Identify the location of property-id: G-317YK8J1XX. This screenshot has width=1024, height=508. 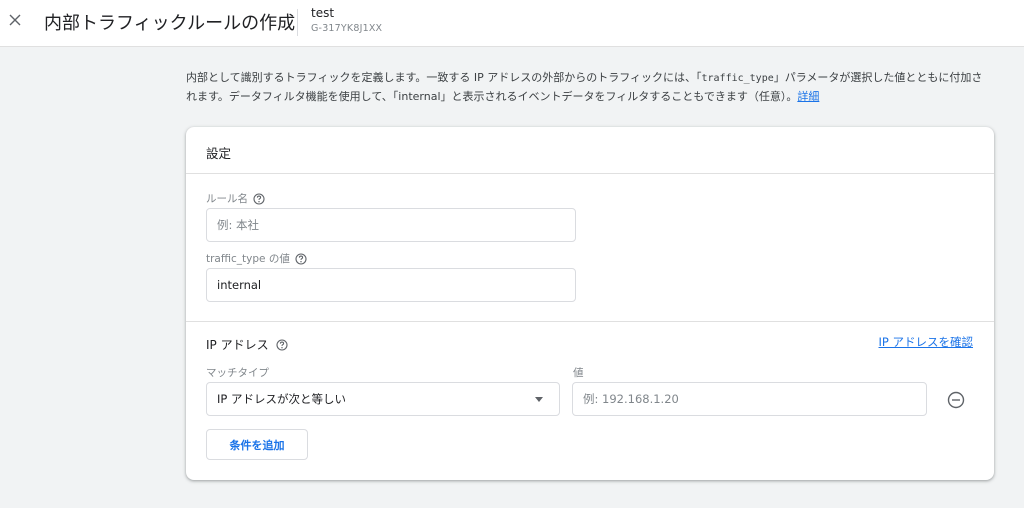
(347, 28).